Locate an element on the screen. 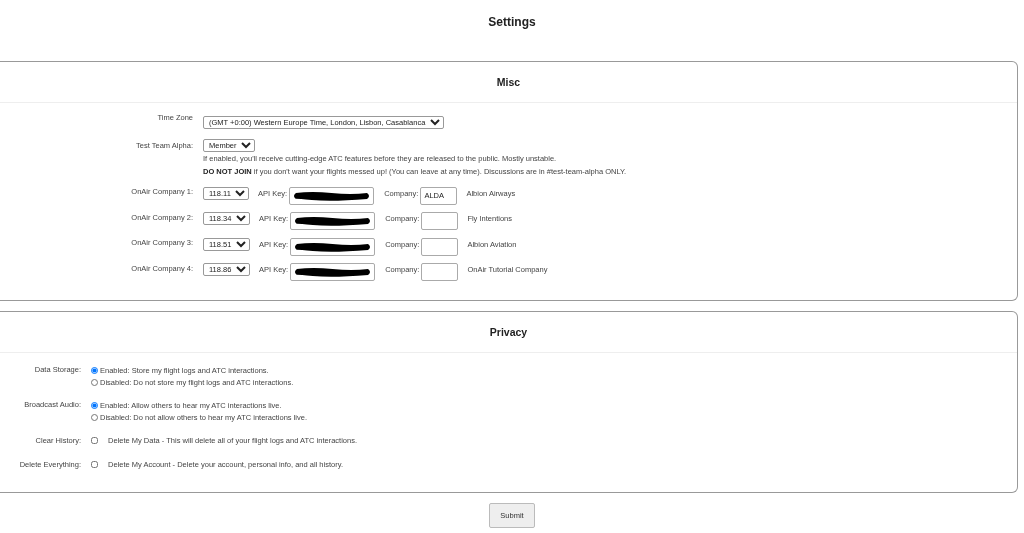 This screenshot has height=533, width=1024. page-title: Settings is located at coordinates (512, 22).